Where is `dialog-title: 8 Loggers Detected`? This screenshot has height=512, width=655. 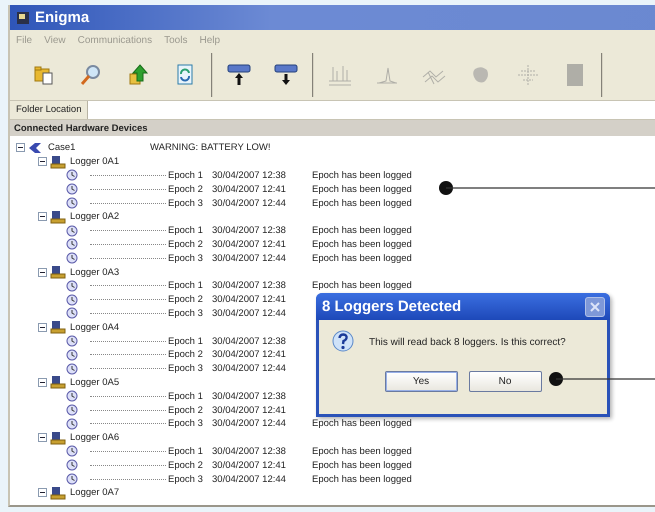 dialog-title: 8 Loggers Detected is located at coordinates (392, 306).